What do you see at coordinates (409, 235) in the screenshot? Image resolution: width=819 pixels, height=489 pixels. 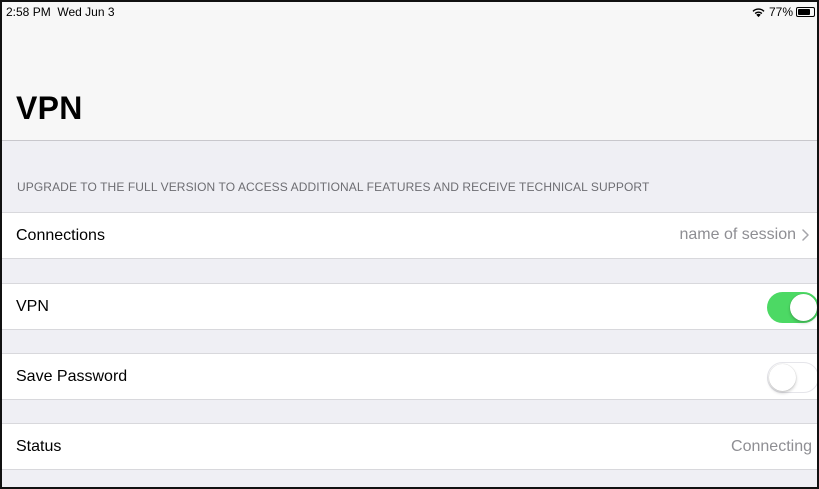 I see `connections-row: Connections name of session` at bounding box center [409, 235].